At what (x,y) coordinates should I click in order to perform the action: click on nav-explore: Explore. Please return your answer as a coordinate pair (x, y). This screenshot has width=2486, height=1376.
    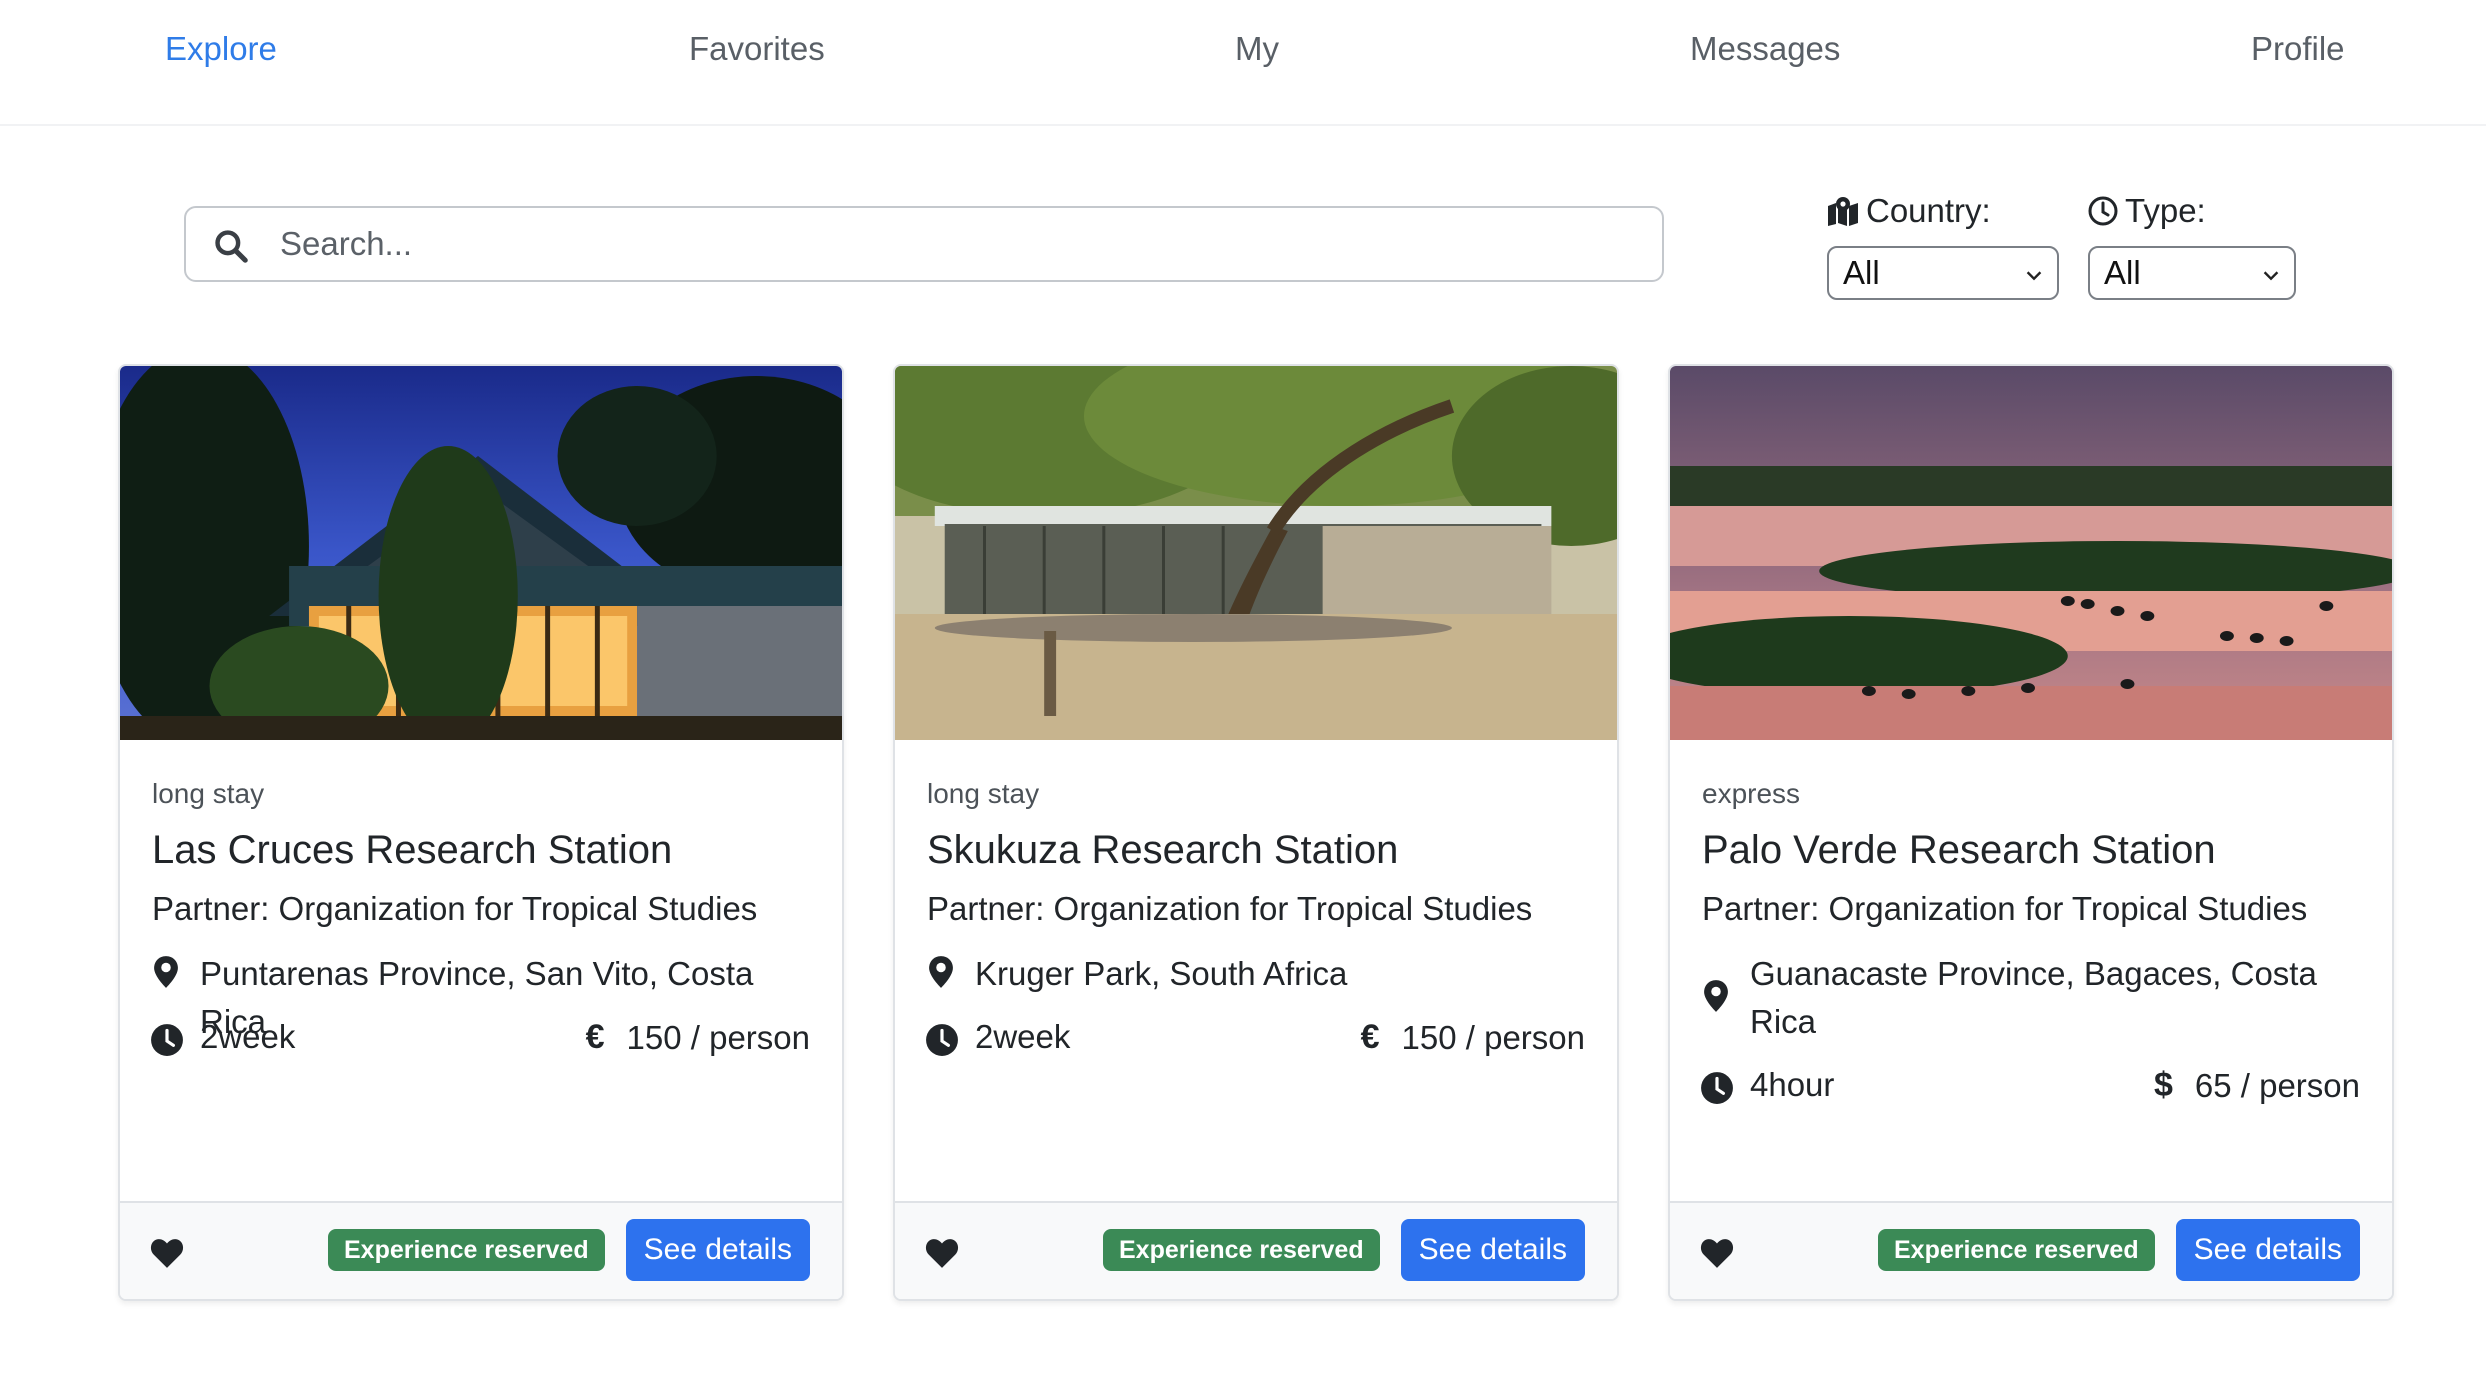
    Looking at the image, I should click on (221, 49).